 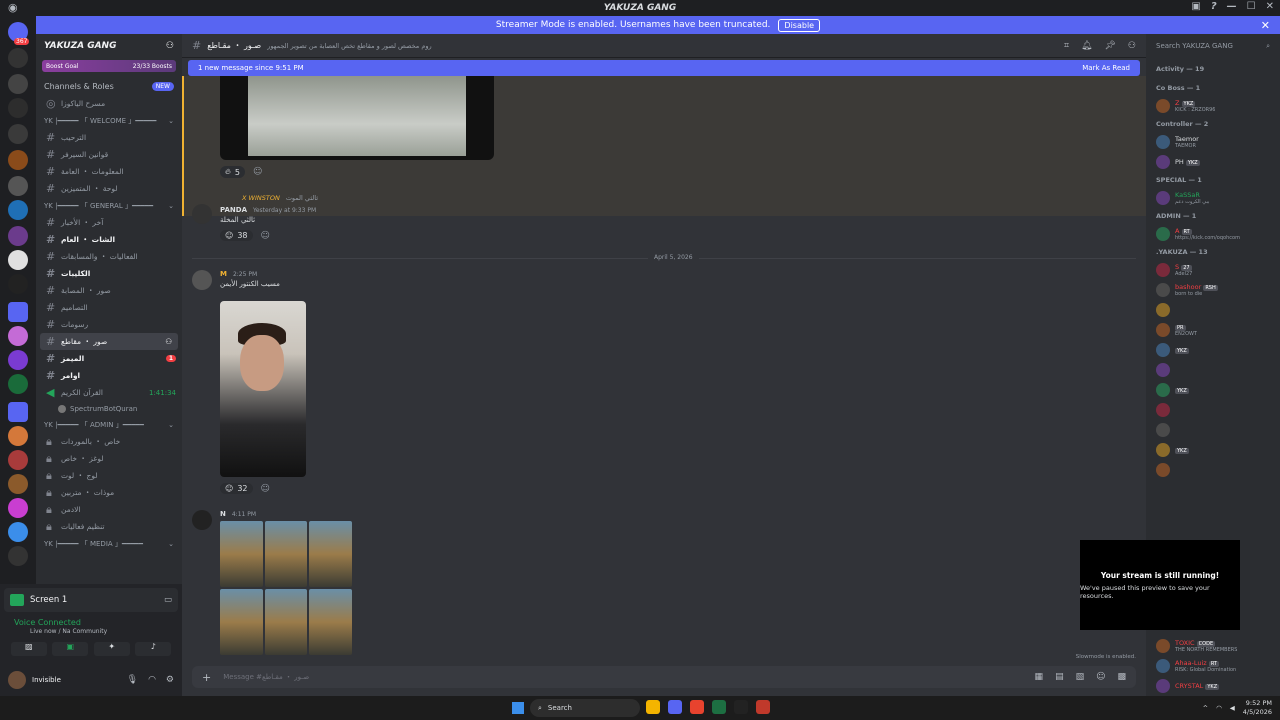 I want to click on channel-item: # لوحة ・ المتميزين, so click(x=109, y=188).